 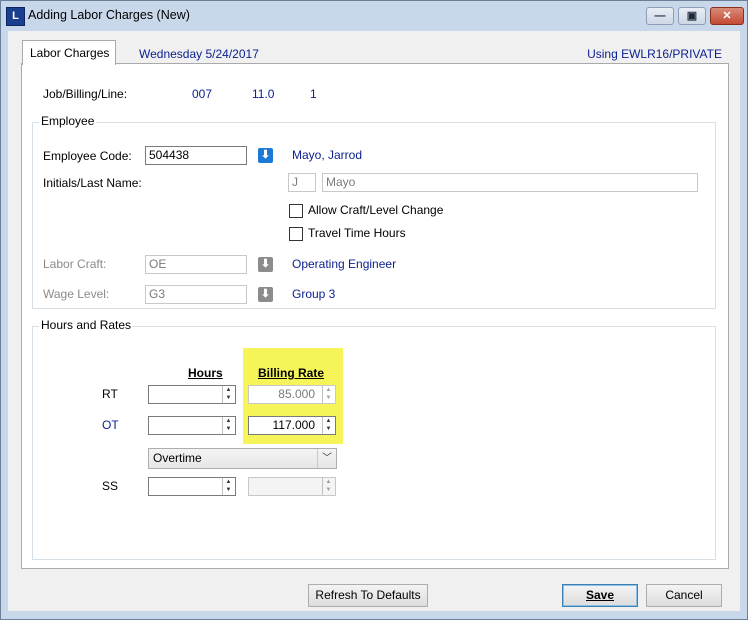 I want to click on rt-hours-input: ▲ ▼, so click(x=192, y=394).